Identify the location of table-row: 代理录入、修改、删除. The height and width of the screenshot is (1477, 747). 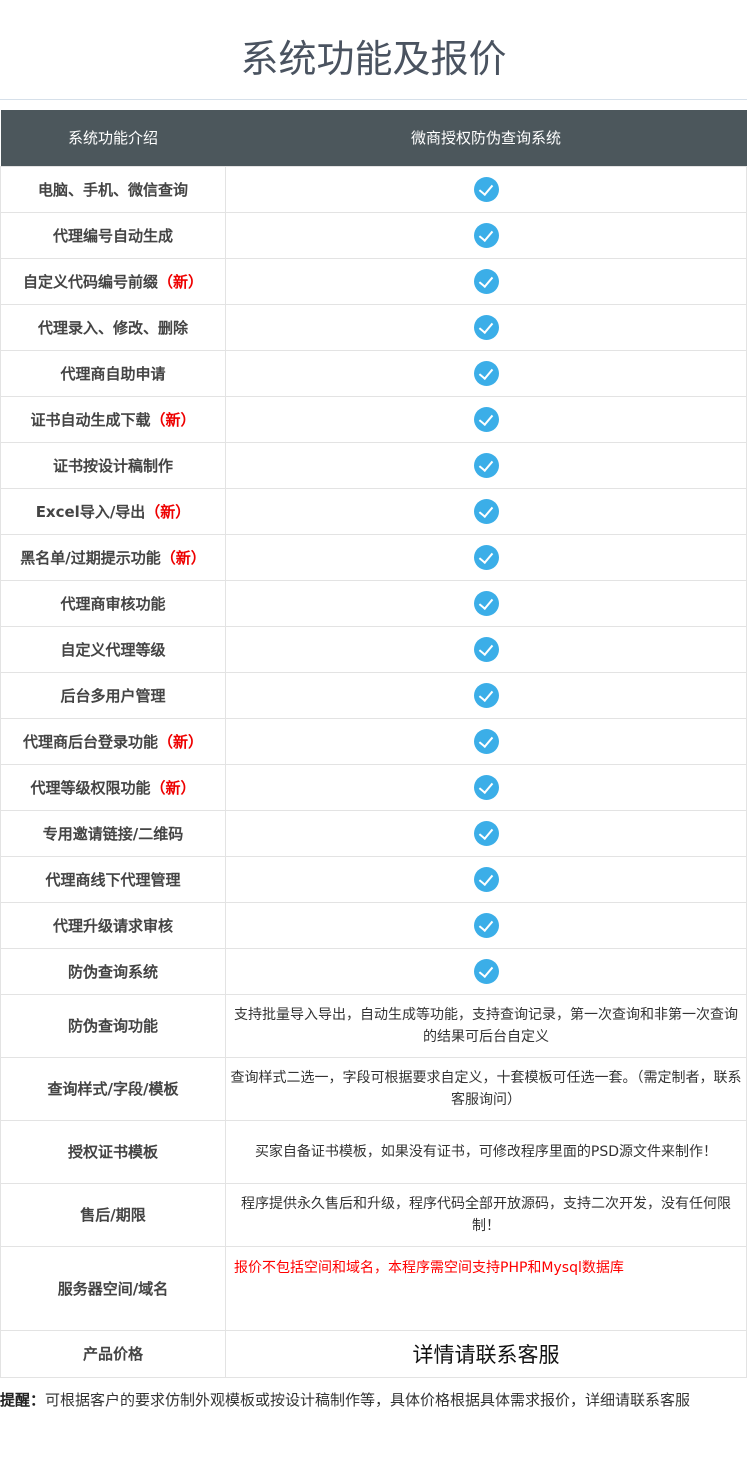
(373, 327).